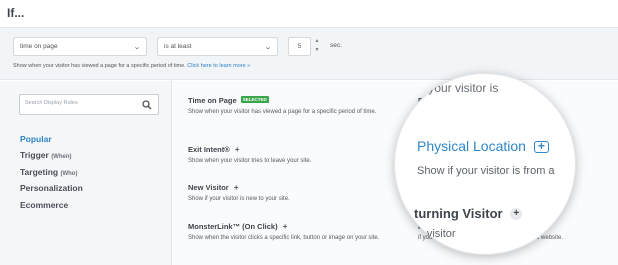  What do you see at coordinates (471, 146) in the screenshot?
I see `rule-title-text: Physical Location` at bounding box center [471, 146].